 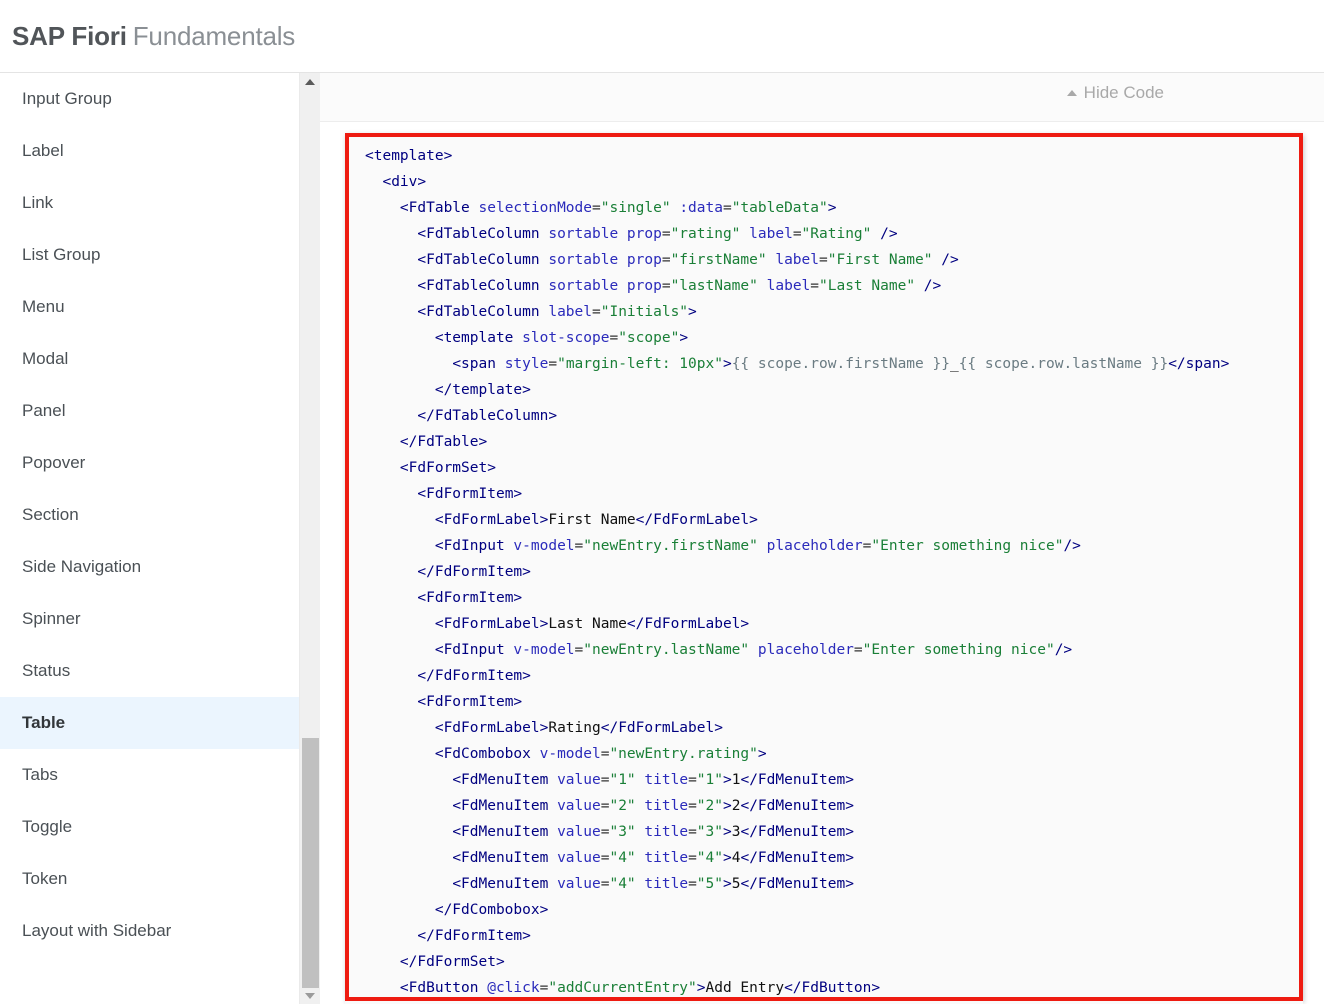 What do you see at coordinates (310, 81) in the screenshot?
I see `scrollbar-up-arrow-icon` at bounding box center [310, 81].